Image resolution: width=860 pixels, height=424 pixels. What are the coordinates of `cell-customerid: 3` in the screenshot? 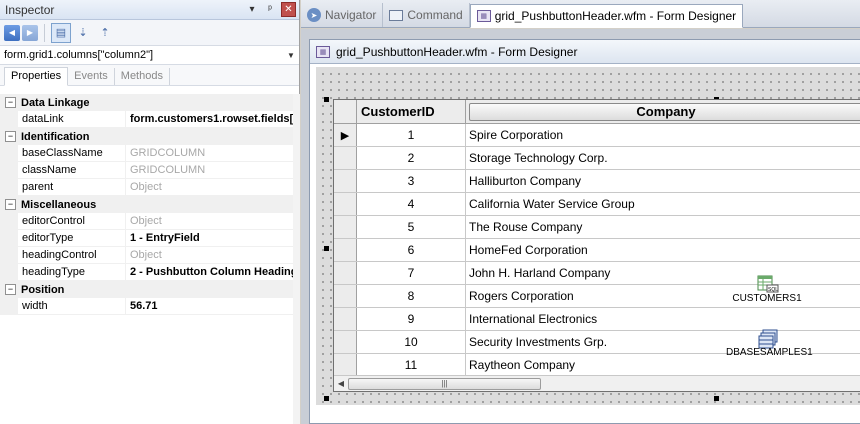 It's located at (411, 181).